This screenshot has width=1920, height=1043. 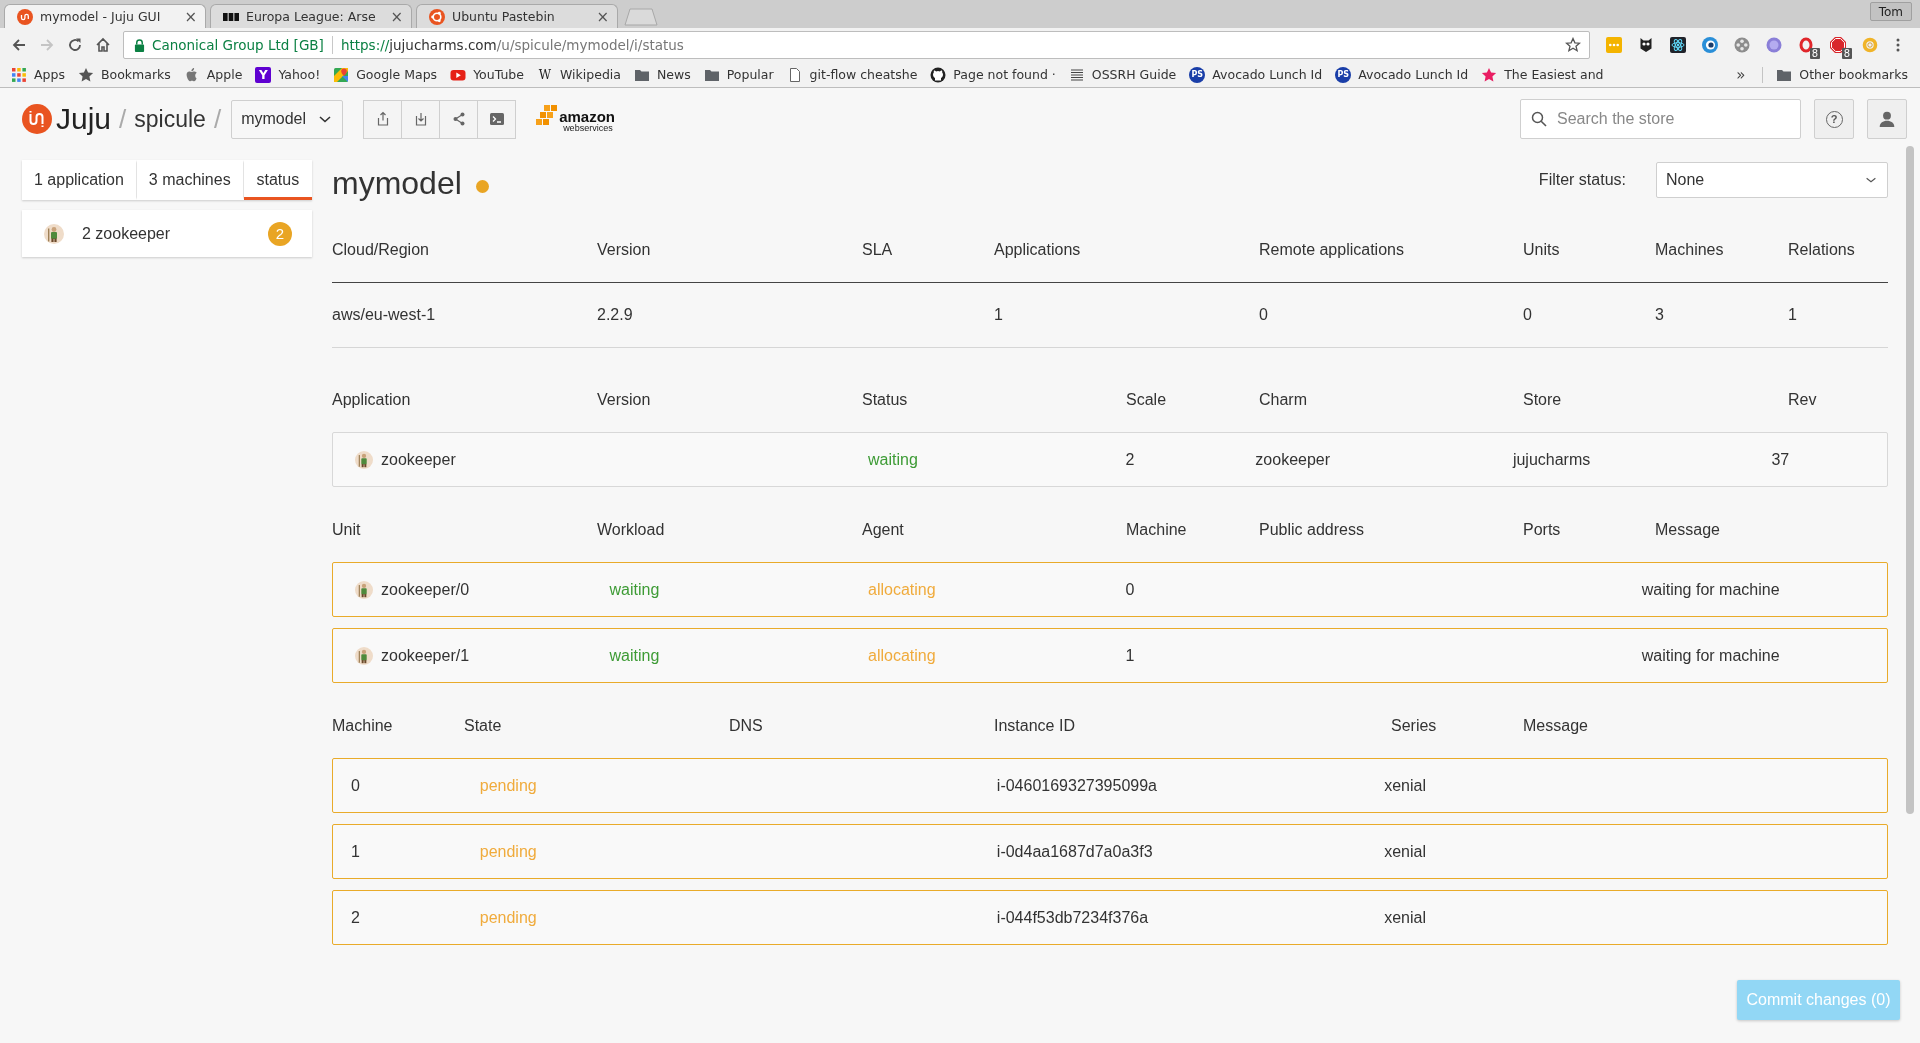 I want to click on logo-tagline: webservices, so click(x=588, y=128).